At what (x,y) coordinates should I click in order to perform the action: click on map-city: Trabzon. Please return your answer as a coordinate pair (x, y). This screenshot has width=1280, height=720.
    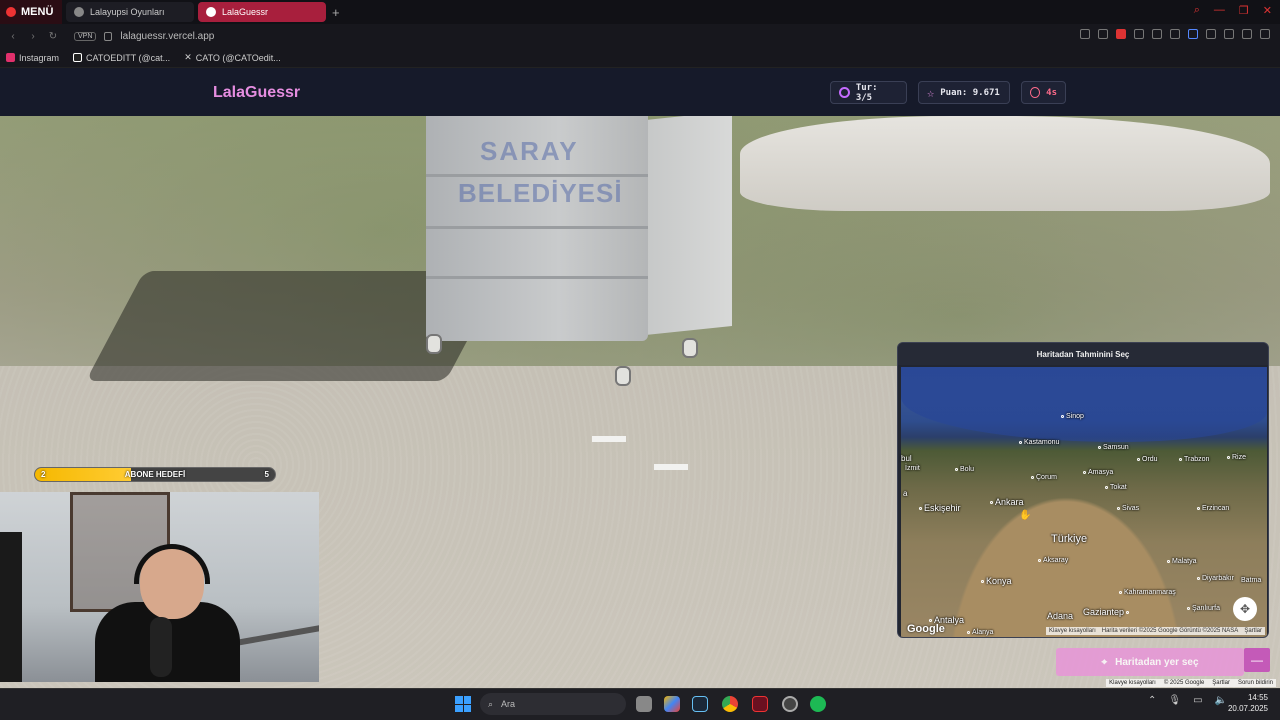
    Looking at the image, I should click on (1194, 459).